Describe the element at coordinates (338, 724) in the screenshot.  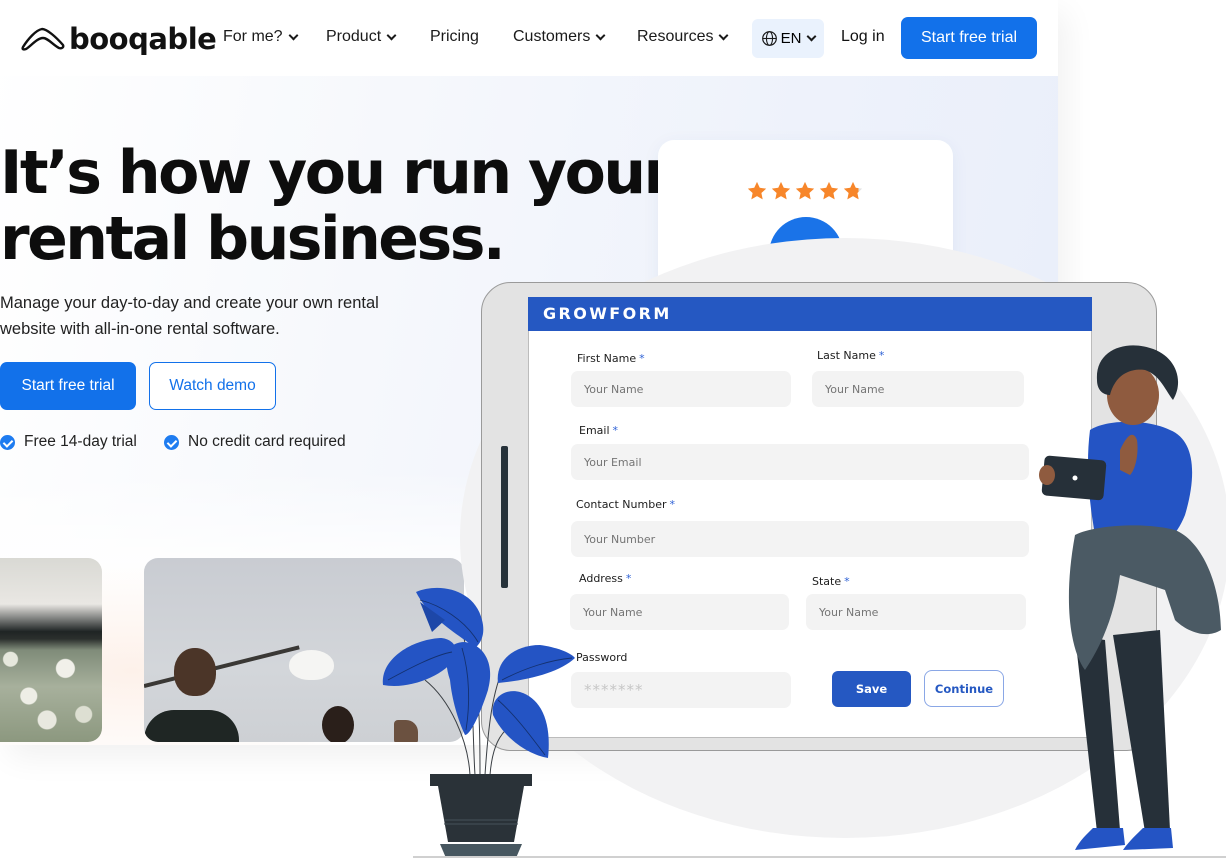
I see `photographer-head` at that location.